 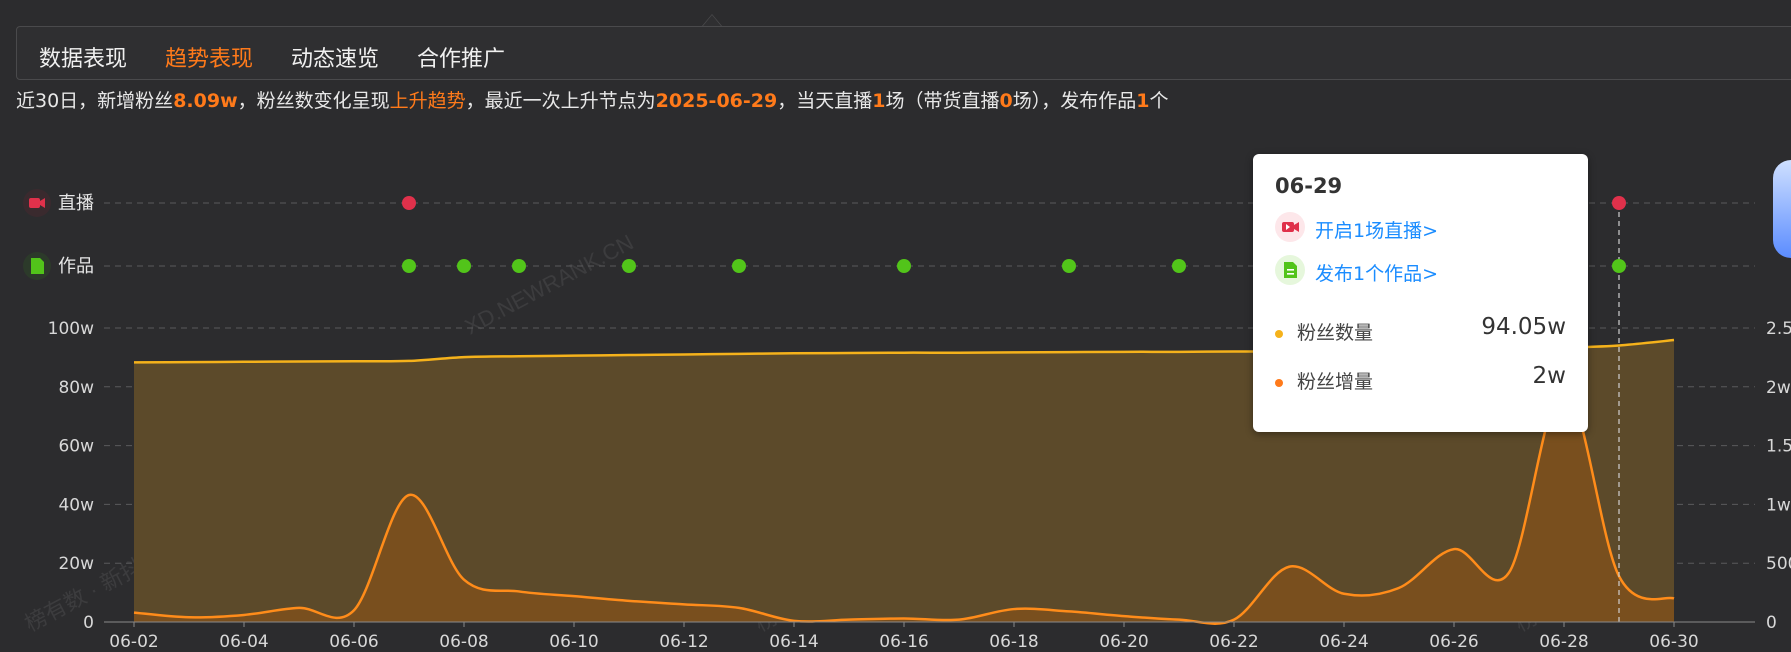 I want to click on x-tick-label: 06-22, so click(x=1233, y=642).